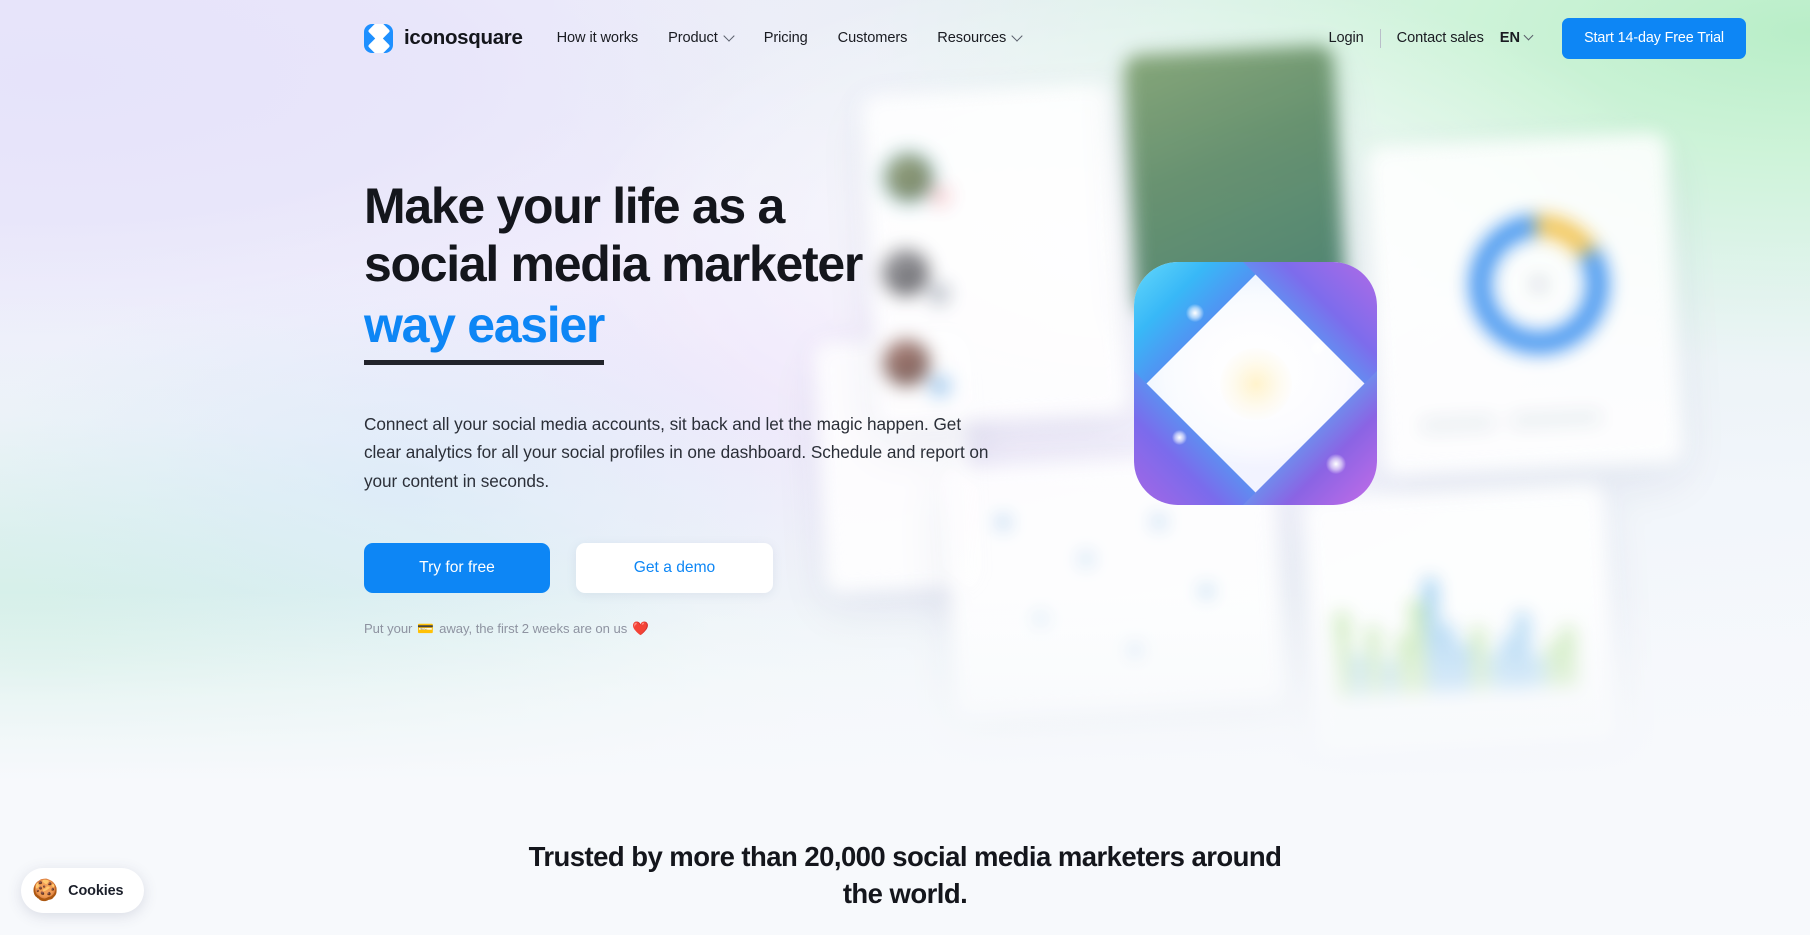 This screenshot has height=935, width=1810. What do you see at coordinates (1510, 38) in the screenshot?
I see `language-label: EN` at bounding box center [1510, 38].